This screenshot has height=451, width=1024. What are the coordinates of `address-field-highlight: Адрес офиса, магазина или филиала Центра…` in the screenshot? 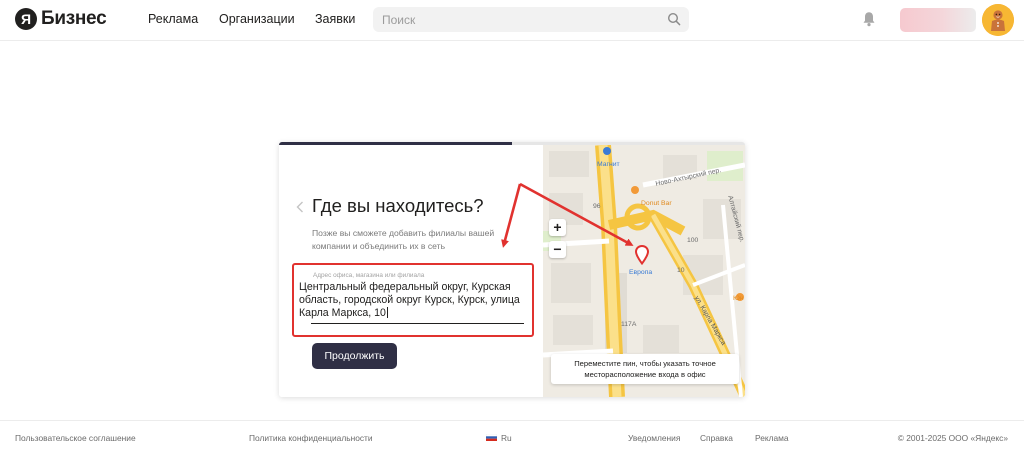 It's located at (413, 300).